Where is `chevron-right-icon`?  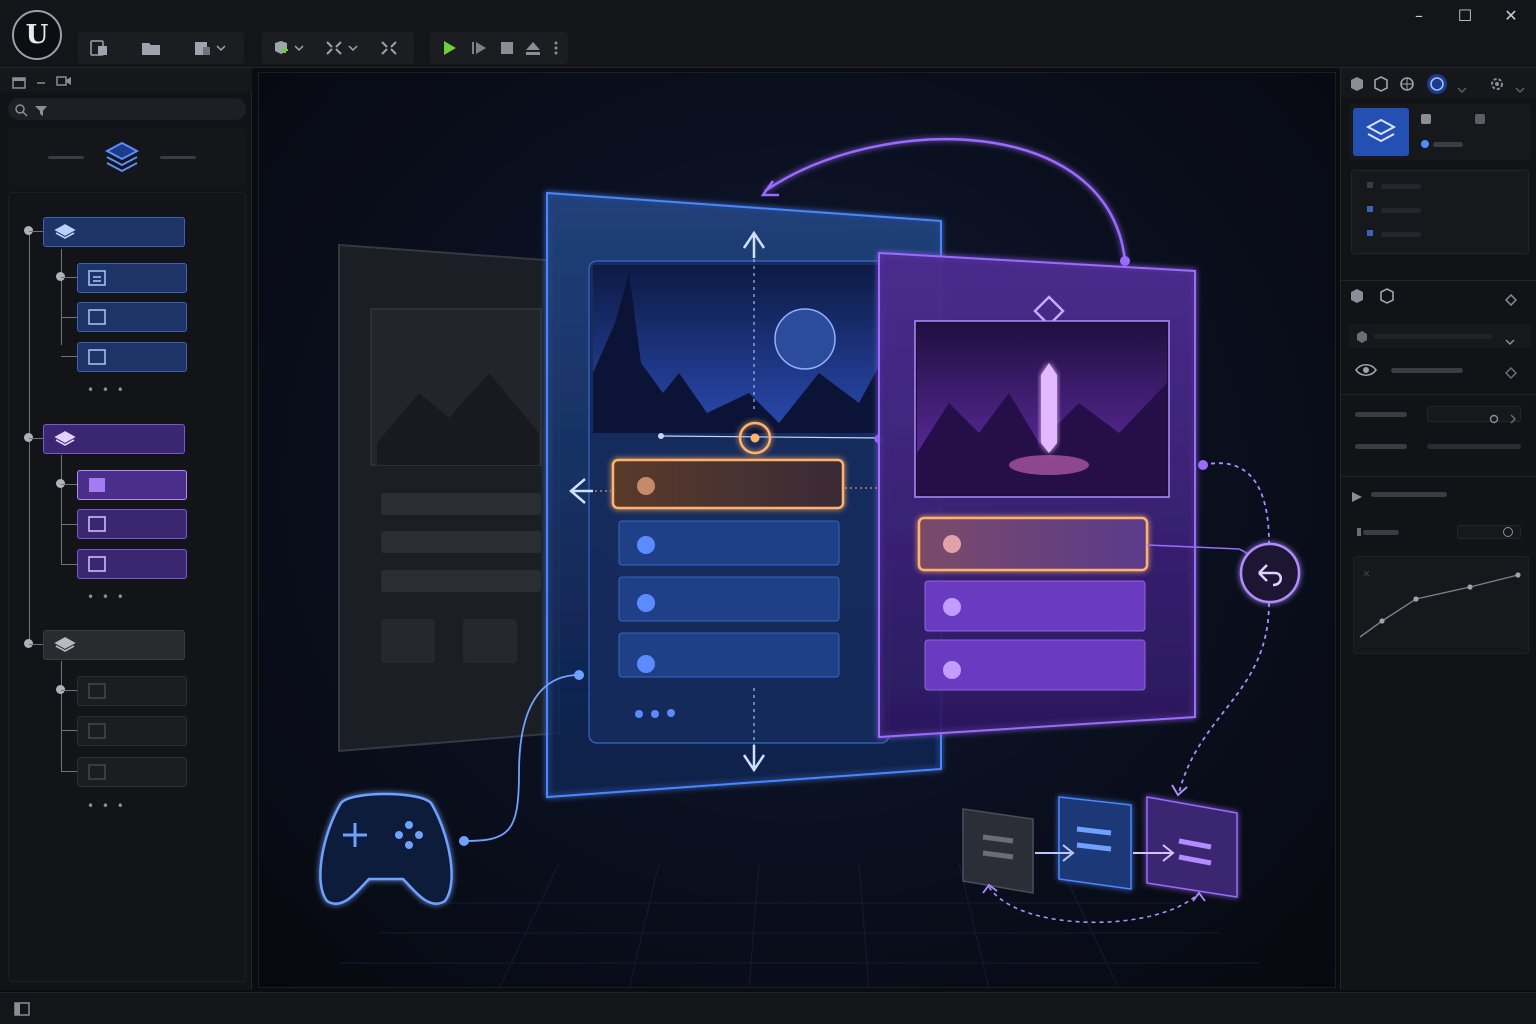 chevron-right-icon is located at coordinates (1513, 418).